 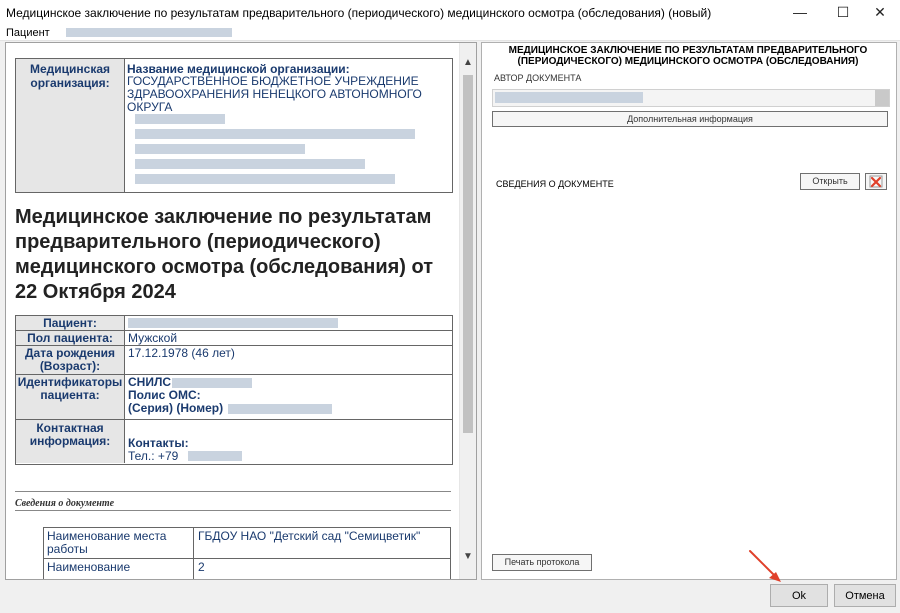 I want to click on patient-row-label-cell: Пациент:, so click(x=70, y=323).